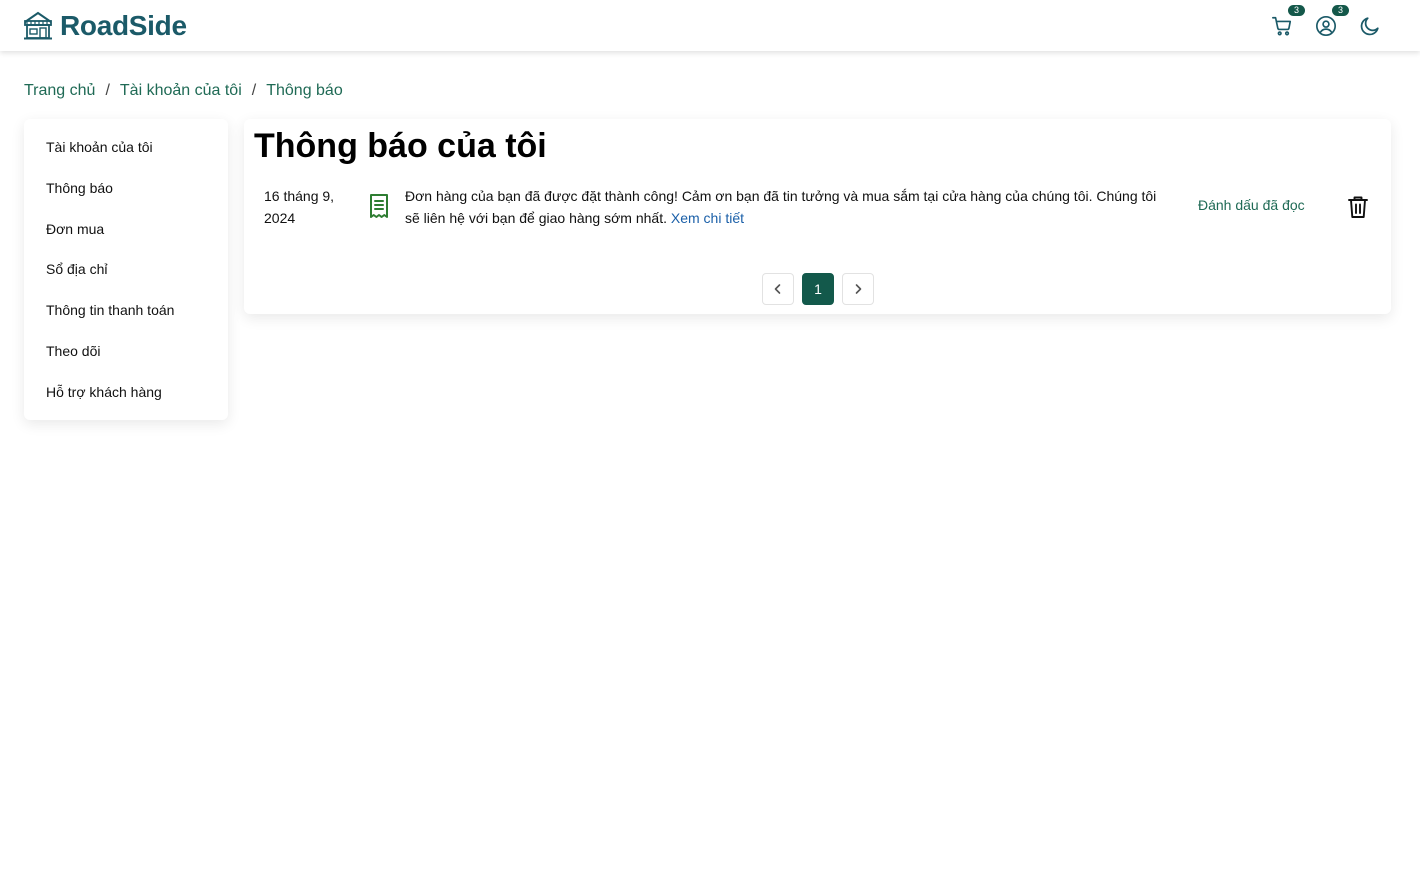 This screenshot has height=879, width=1420. What do you see at coordinates (59, 91) in the screenshot?
I see `breadcrumb-home: Trang chủ` at bounding box center [59, 91].